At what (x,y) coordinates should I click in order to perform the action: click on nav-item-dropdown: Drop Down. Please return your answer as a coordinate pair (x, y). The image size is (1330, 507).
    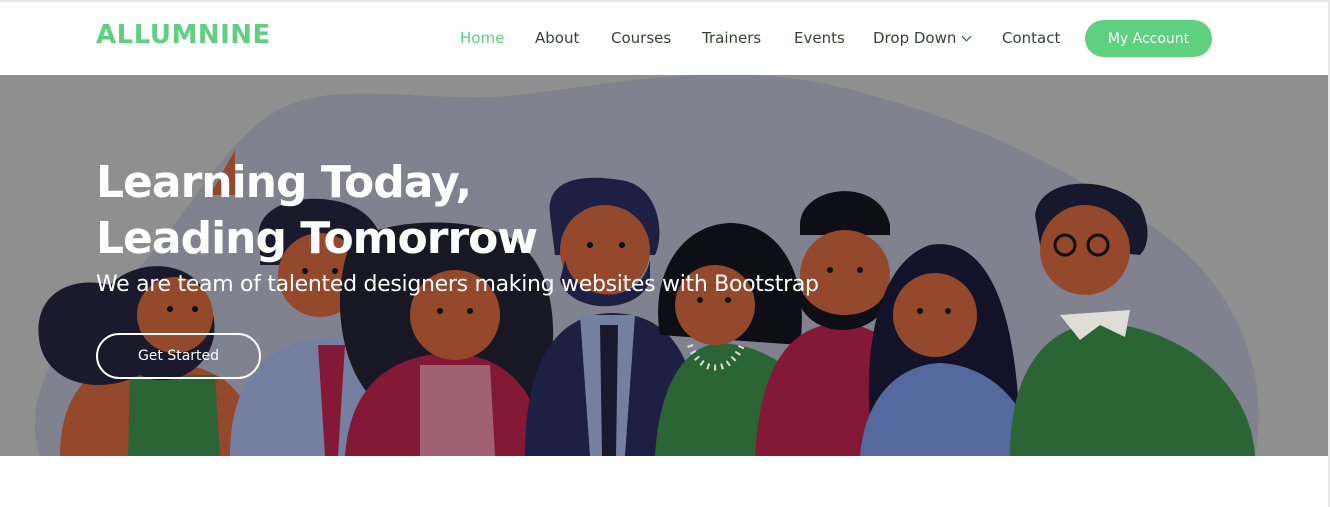
    Looking at the image, I should click on (922, 38).